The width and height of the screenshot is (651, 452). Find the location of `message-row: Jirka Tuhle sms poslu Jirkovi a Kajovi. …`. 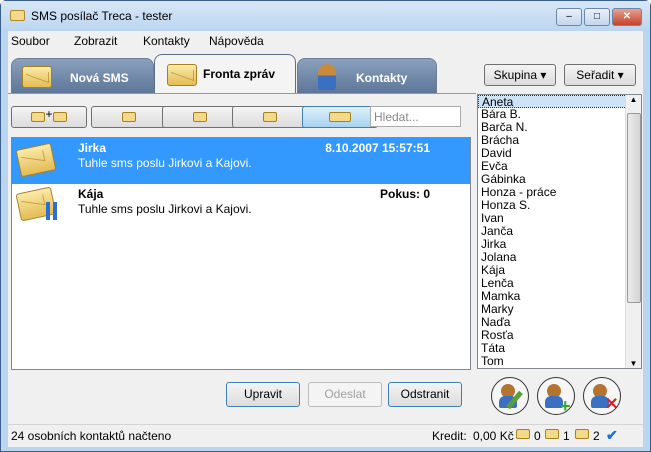

message-row: Jirka Tuhle sms poslu Jirkovi a Kajovi. … is located at coordinates (241, 161).